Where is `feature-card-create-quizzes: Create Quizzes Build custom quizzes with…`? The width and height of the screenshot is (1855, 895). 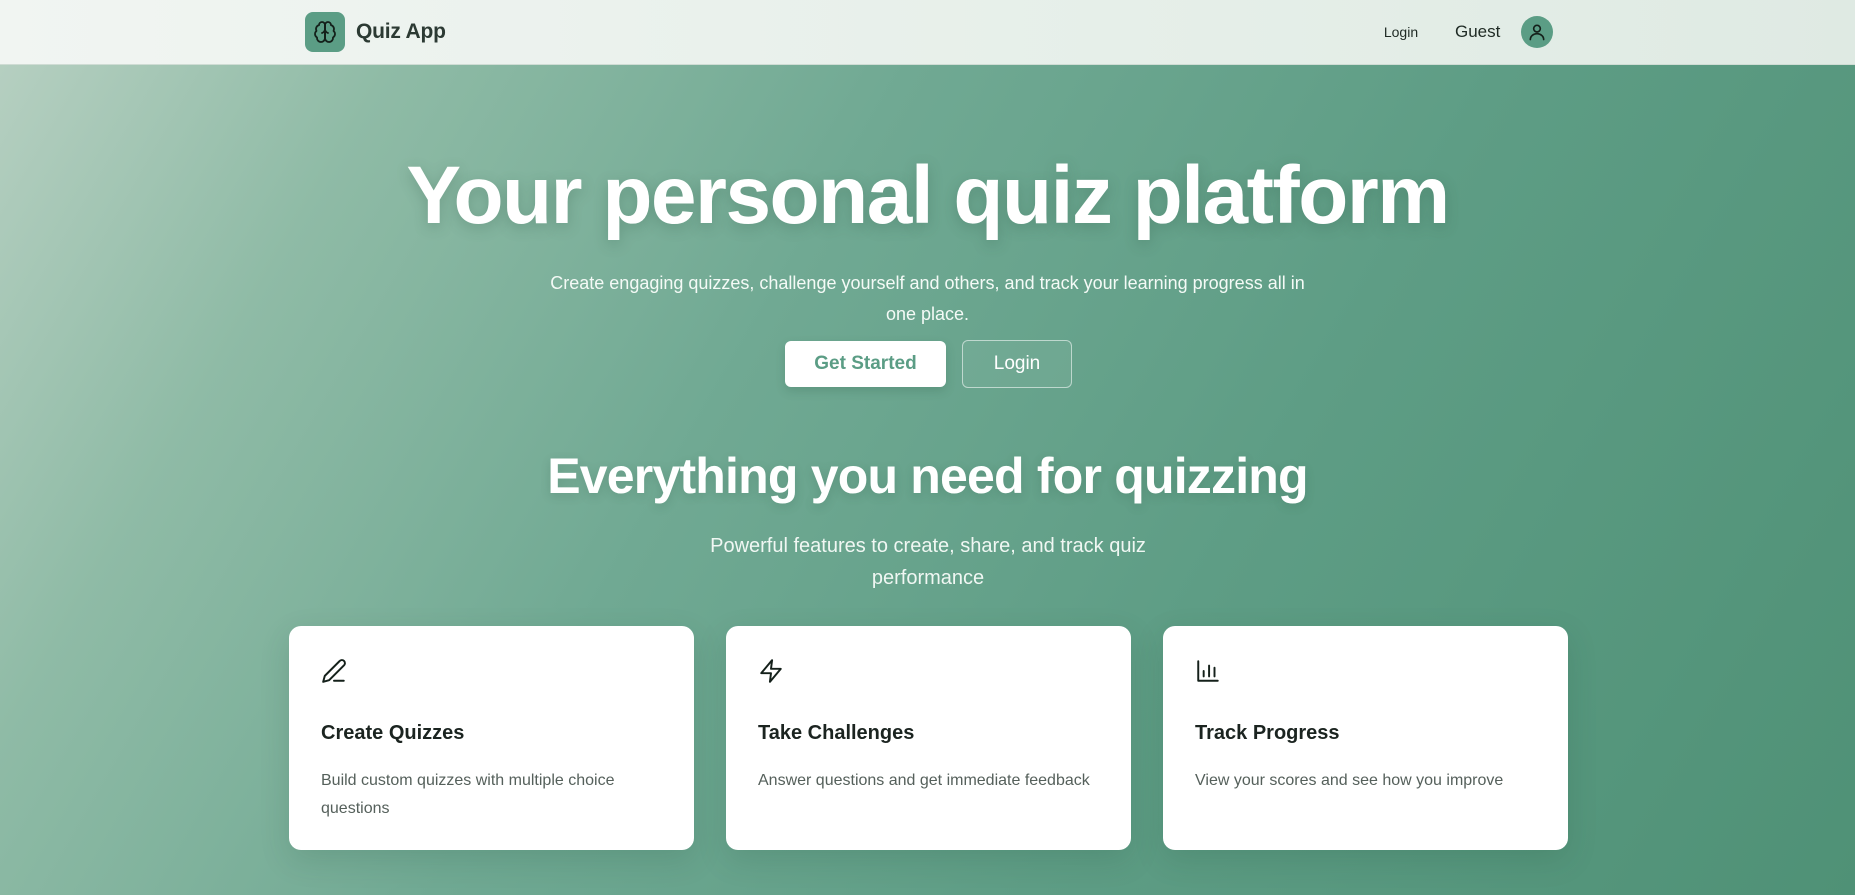
feature-card-create-quizzes: Create Quizzes Build custom quizzes with… is located at coordinates (491, 738).